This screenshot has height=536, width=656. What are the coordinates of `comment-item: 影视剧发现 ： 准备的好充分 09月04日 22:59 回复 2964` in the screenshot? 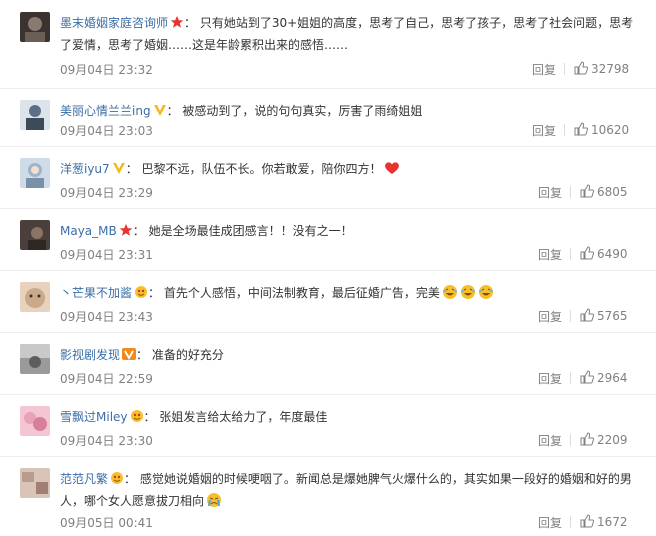 It's located at (328, 363).